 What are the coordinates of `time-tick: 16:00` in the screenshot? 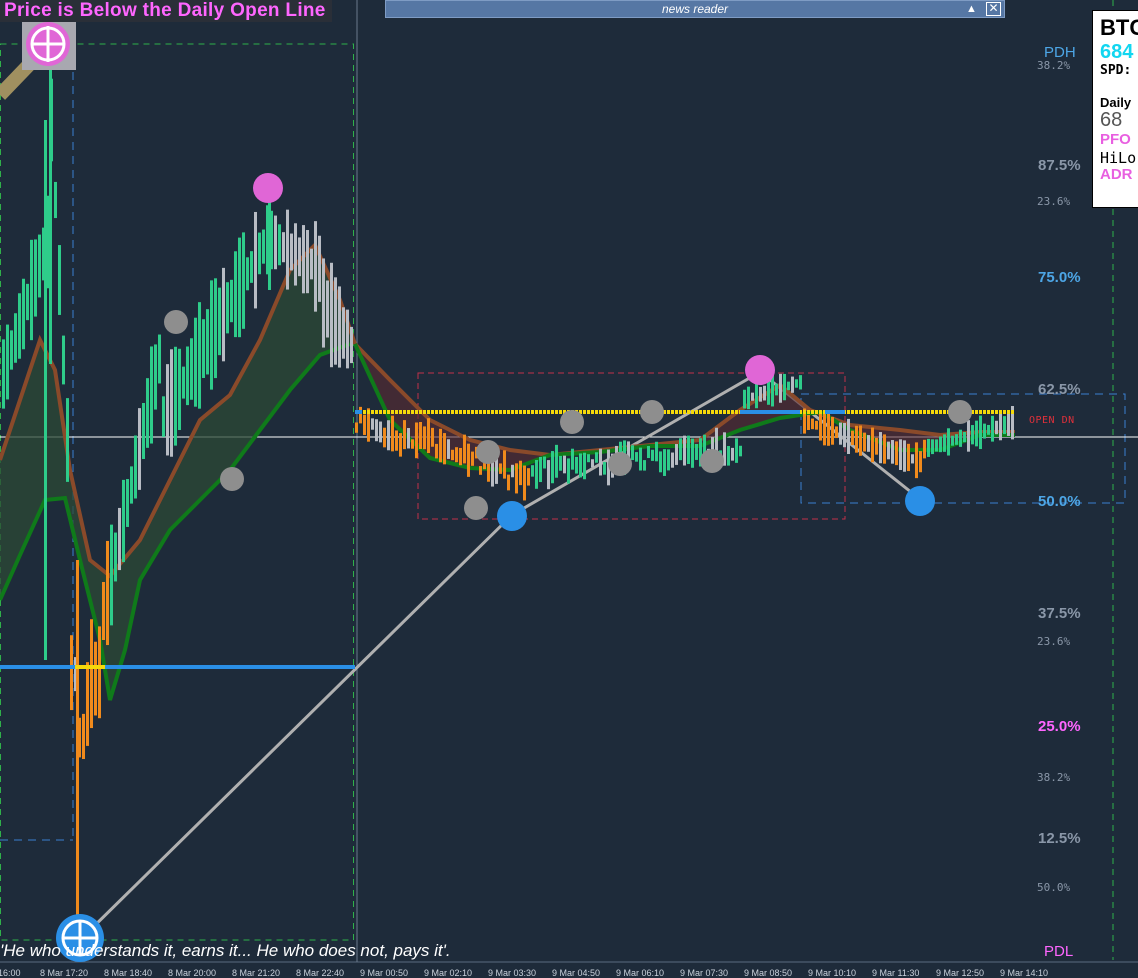 It's located at (10, 973).